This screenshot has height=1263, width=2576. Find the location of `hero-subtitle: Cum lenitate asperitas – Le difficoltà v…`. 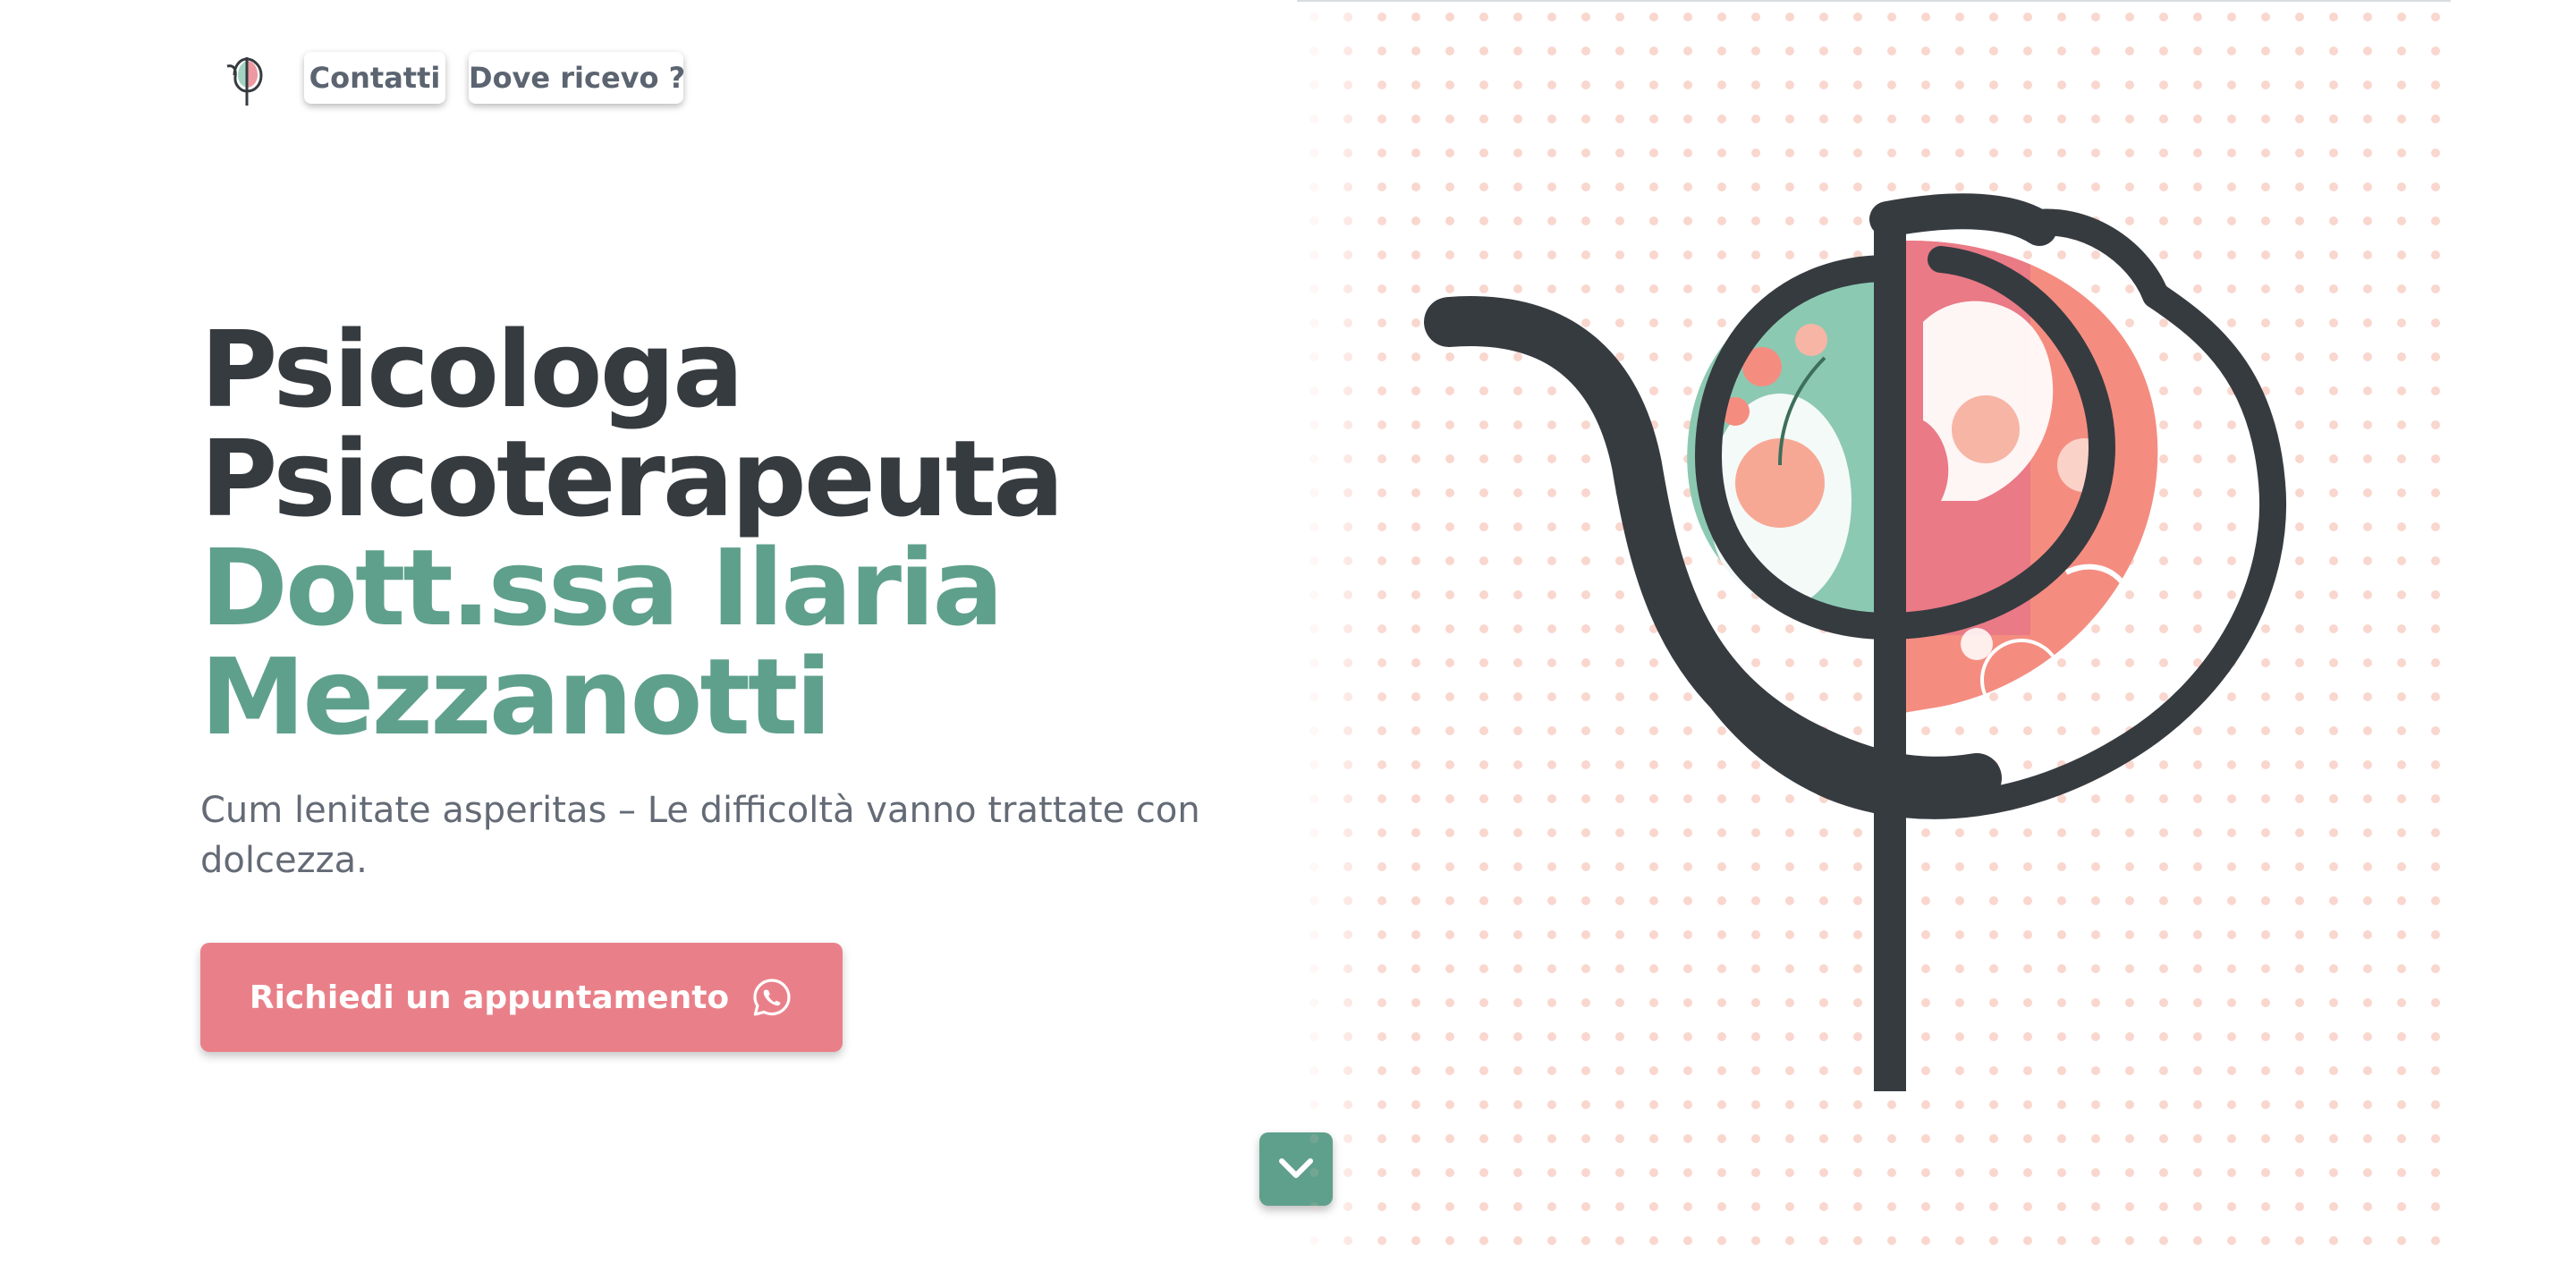

hero-subtitle: Cum lenitate asperitas – Le difficoltà v… is located at coordinates (700, 835).